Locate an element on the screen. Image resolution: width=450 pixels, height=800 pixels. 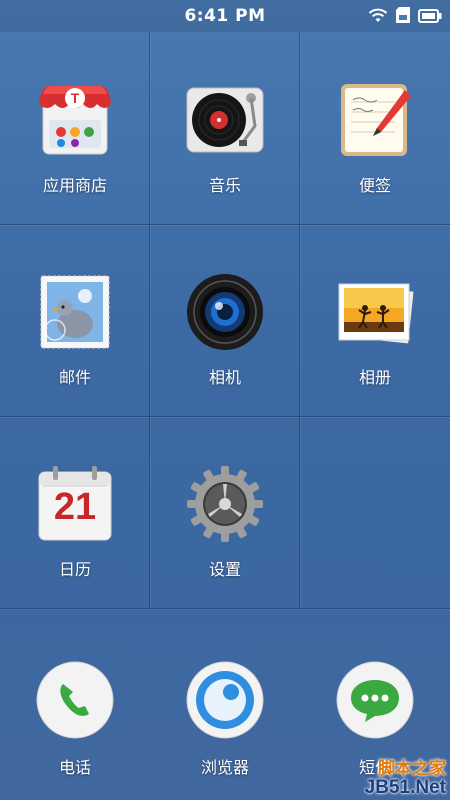
sms-icon is located at coordinates (375, 700).